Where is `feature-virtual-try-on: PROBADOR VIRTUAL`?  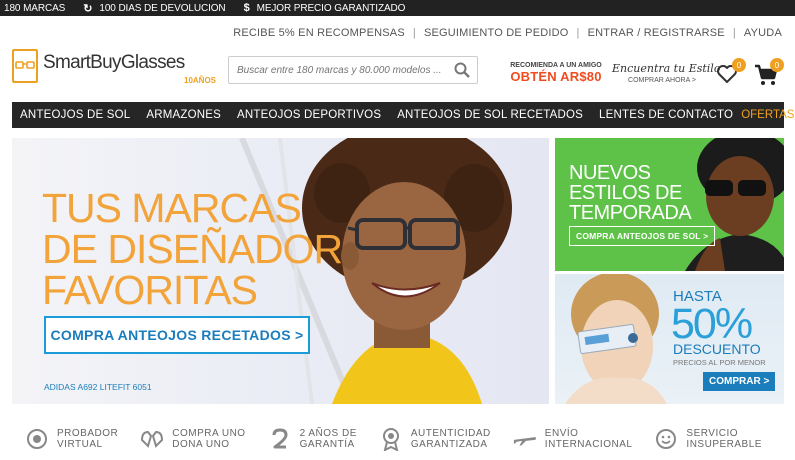
feature-virtual-try-on: PROBADOR VIRTUAL is located at coordinates (71, 439).